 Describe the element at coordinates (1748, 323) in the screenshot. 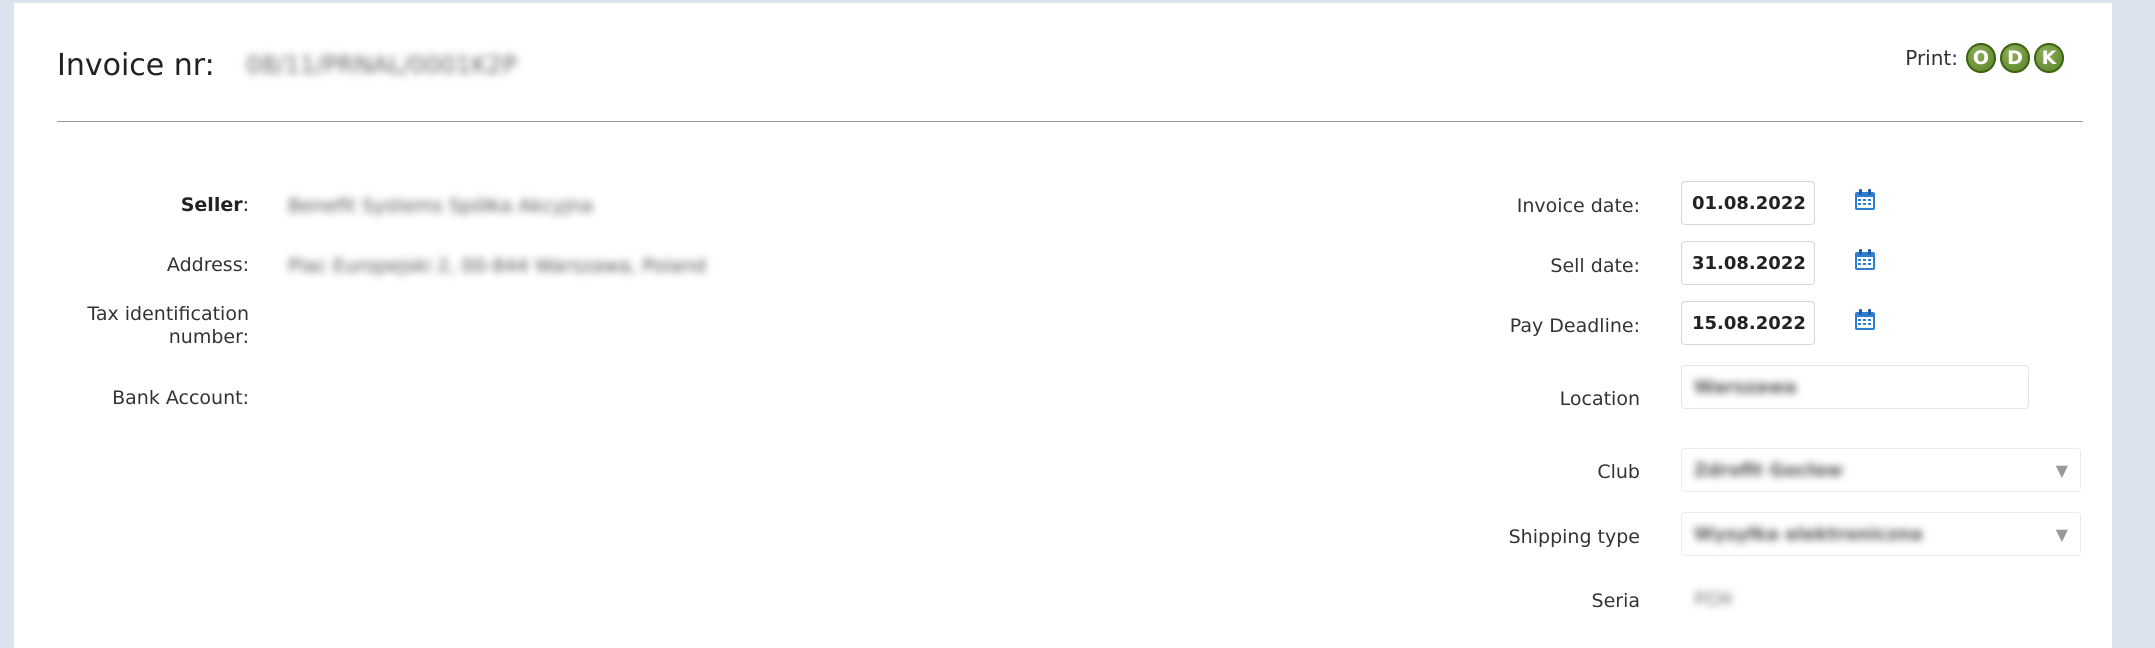

I see `pay-deadline-input: 15.08.2022` at that location.